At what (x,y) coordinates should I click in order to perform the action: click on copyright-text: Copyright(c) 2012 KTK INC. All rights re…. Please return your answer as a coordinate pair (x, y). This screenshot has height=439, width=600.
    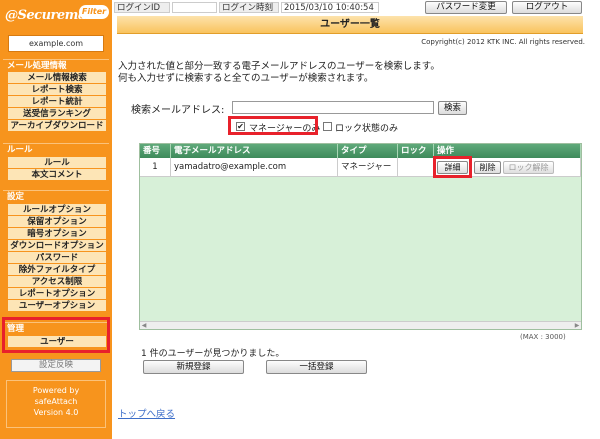
    Looking at the image, I should click on (503, 42).